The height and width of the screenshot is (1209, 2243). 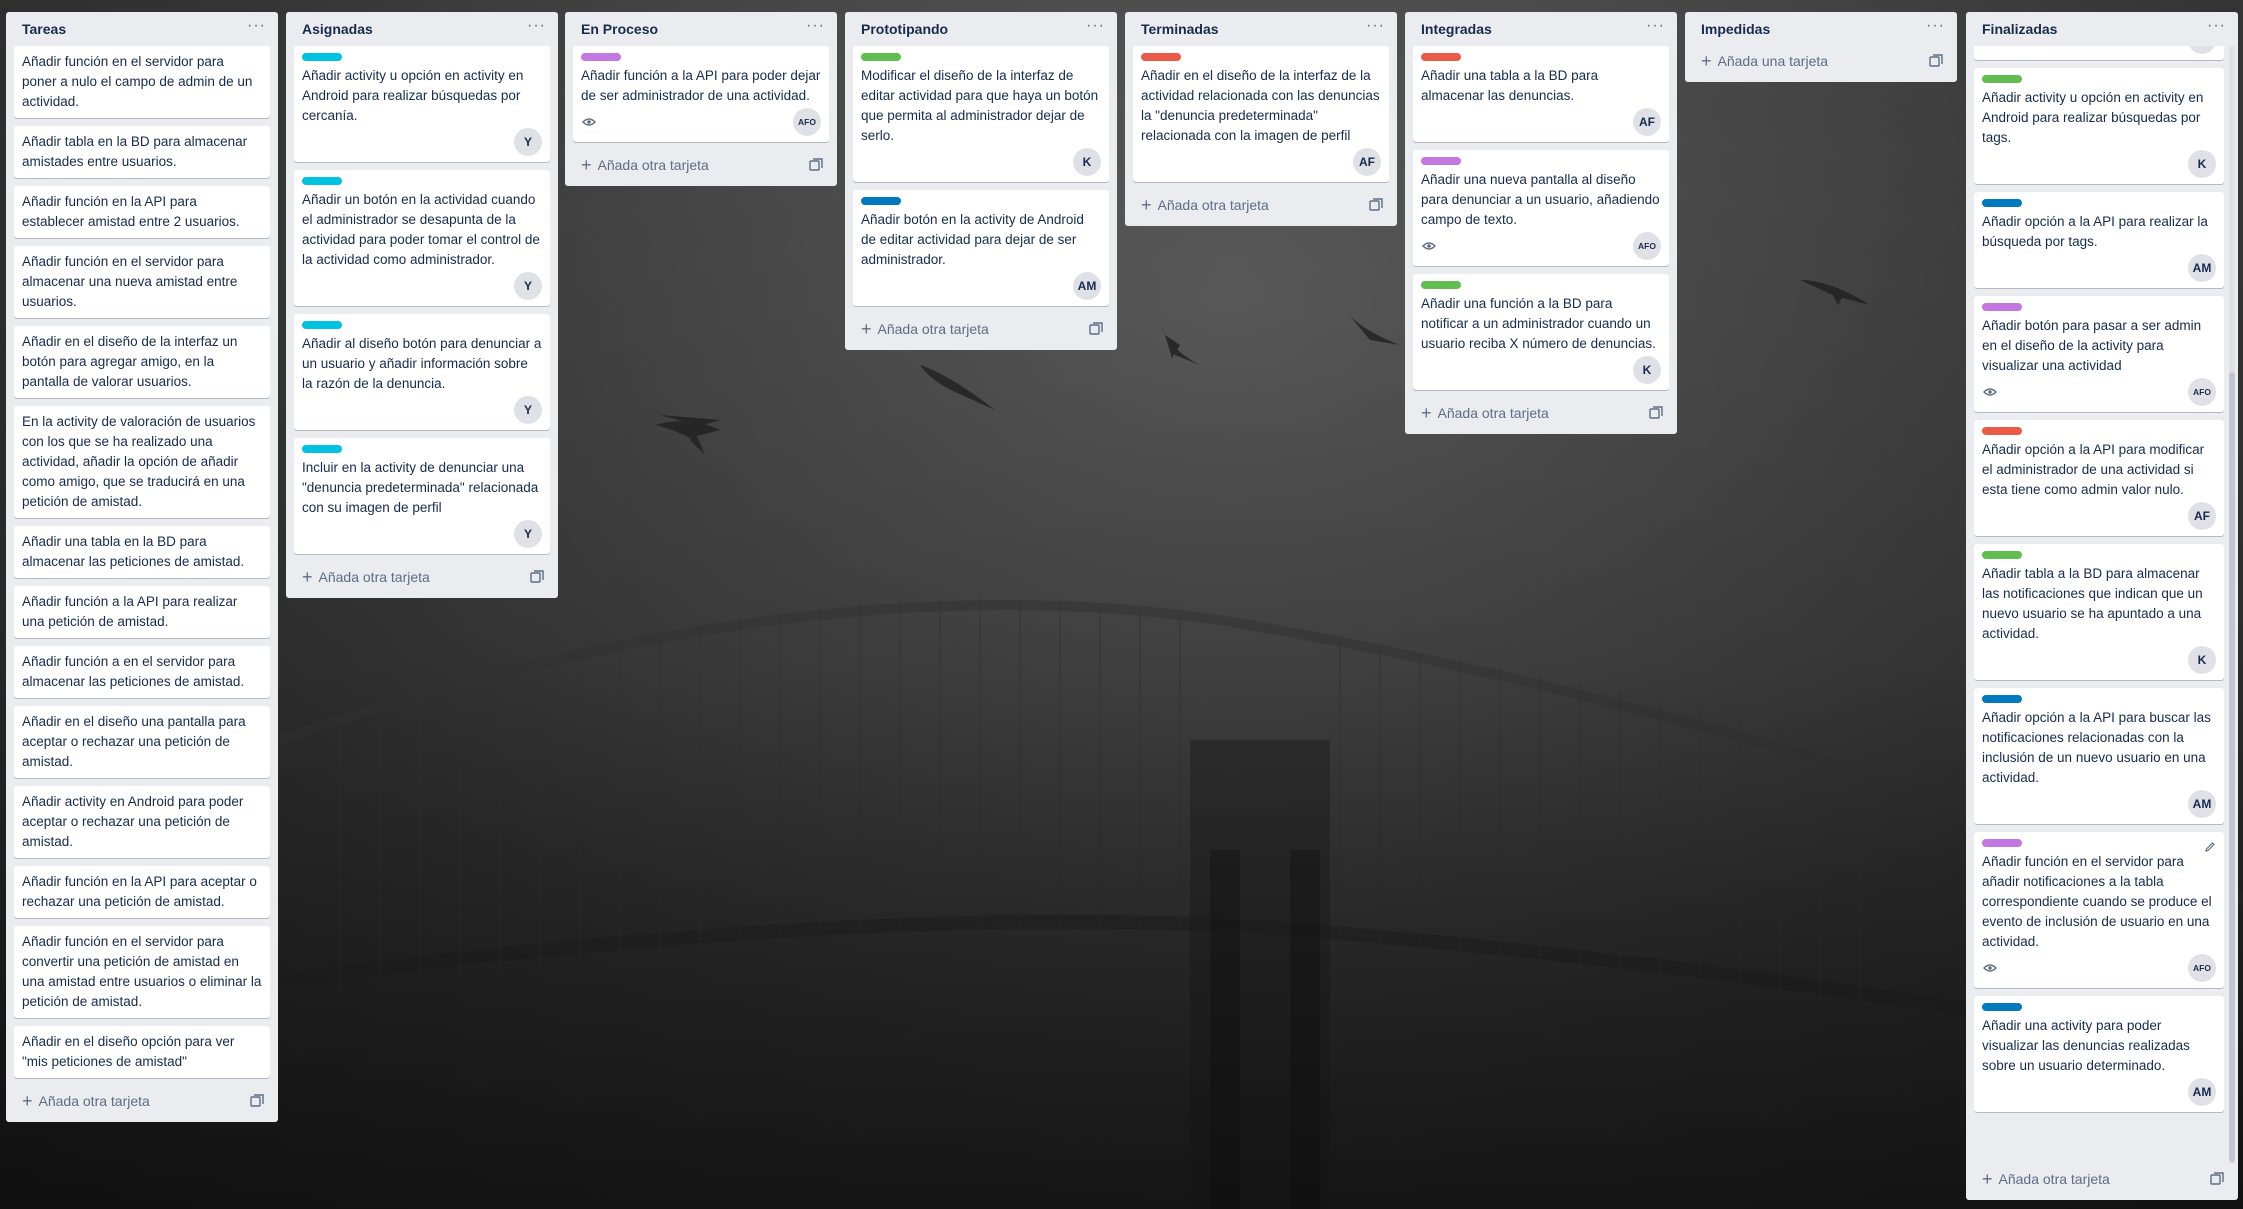 I want to click on list-title: Integradas, so click(x=1456, y=29).